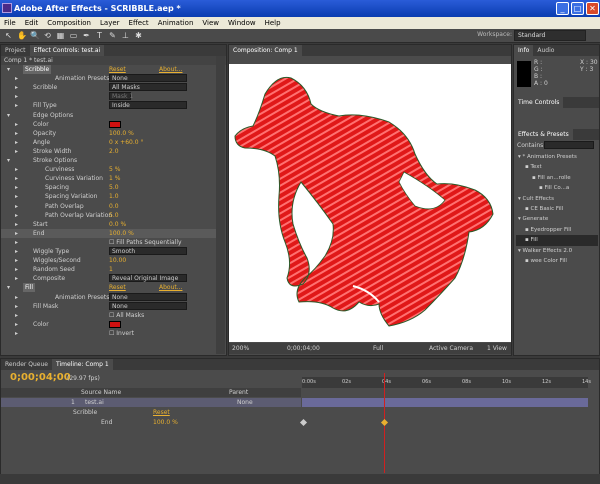  Describe the element at coordinates (35, 35) in the screenshot. I see `tool-2-icon: 🔍` at that location.